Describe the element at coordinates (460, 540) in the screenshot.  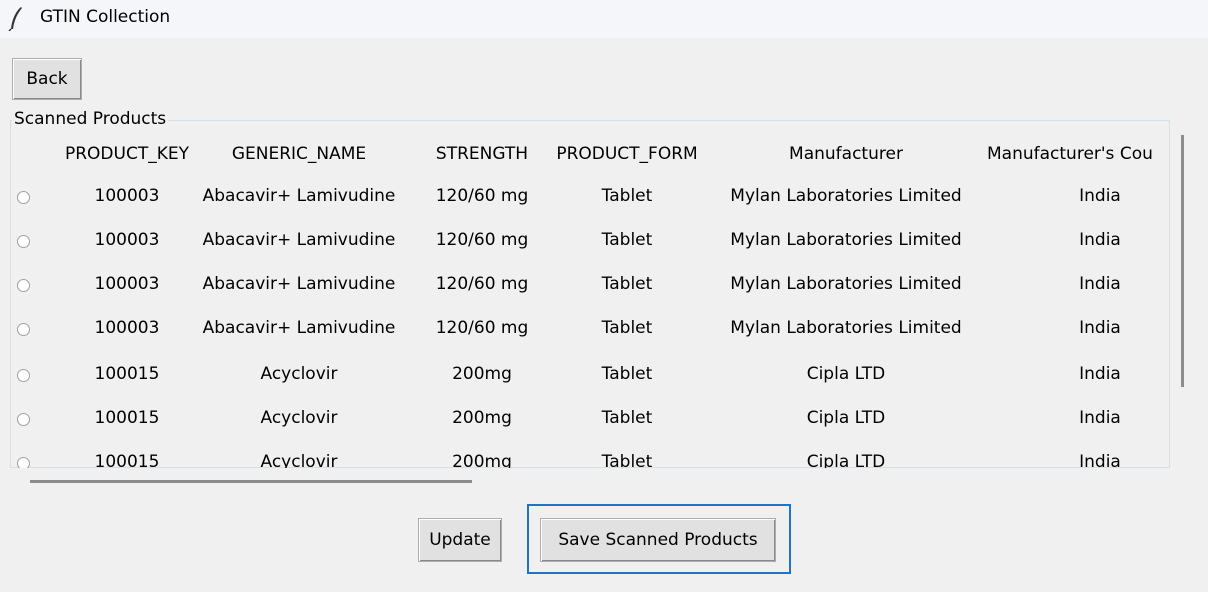
I see `update-button: Update` at that location.